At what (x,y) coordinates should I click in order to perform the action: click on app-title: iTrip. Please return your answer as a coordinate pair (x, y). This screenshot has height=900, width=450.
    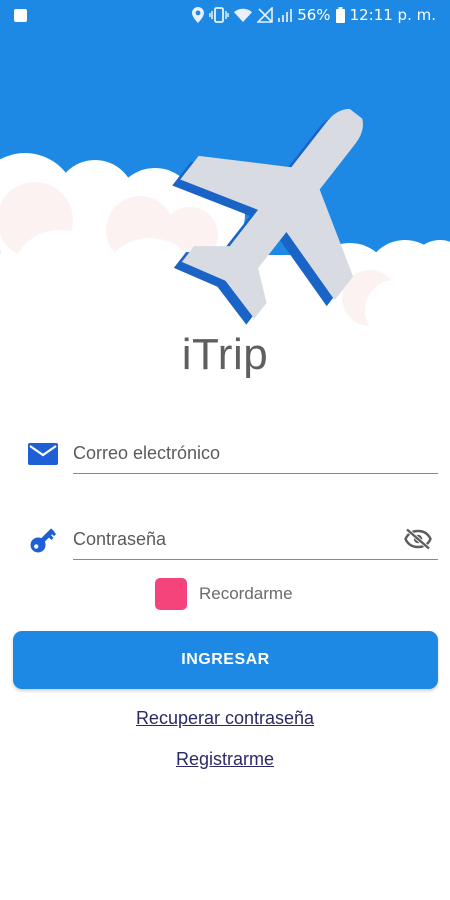
    Looking at the image, I should click on (225, 354).